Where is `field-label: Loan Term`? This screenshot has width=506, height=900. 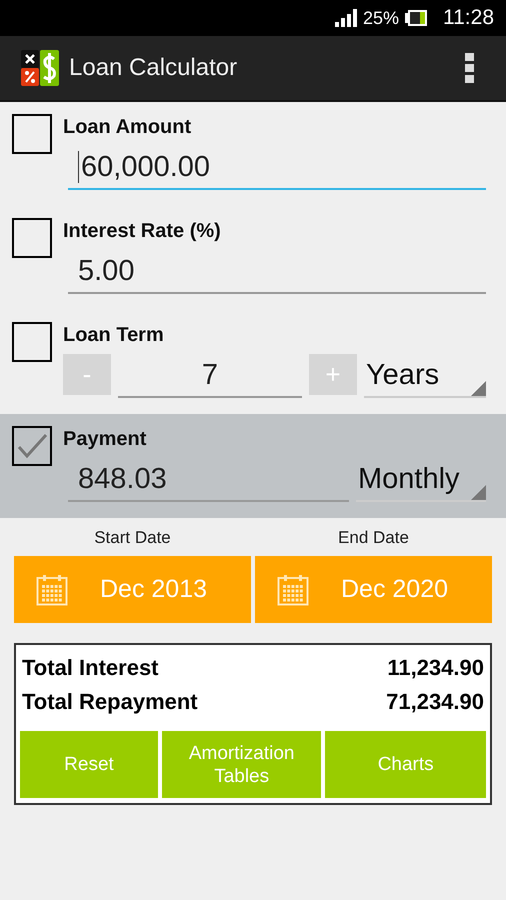 field-label: Loan Term is located at coordinates (114, 335).